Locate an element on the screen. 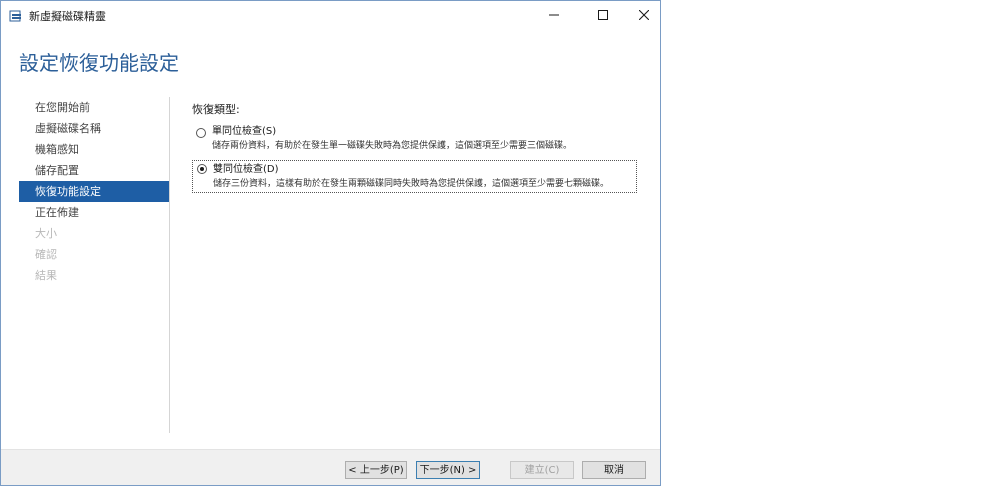  title-bar: 新虛擬磁碟精靈 is located at coordinates (330, 15).